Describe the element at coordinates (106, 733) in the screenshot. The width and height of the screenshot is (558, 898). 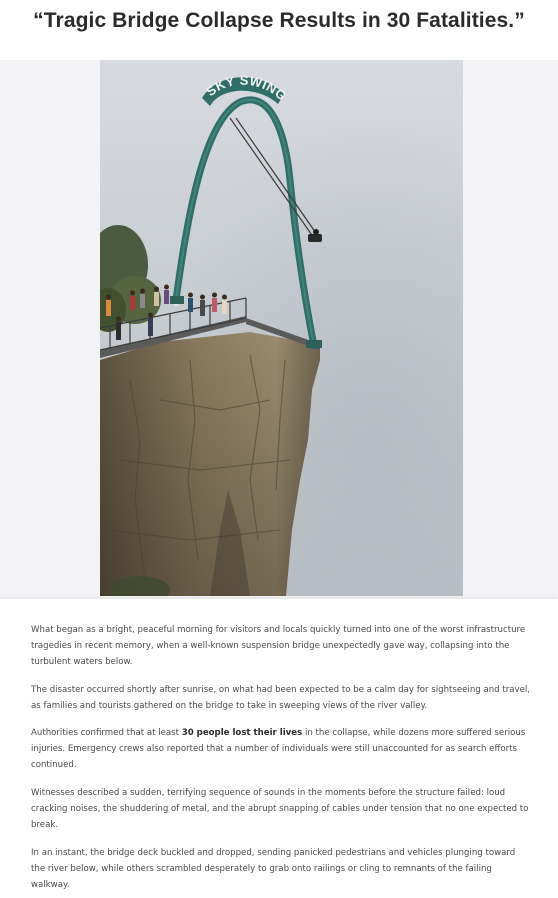
I see `paragraph-3-text-start: Authorities confirmed that at least` at that location.